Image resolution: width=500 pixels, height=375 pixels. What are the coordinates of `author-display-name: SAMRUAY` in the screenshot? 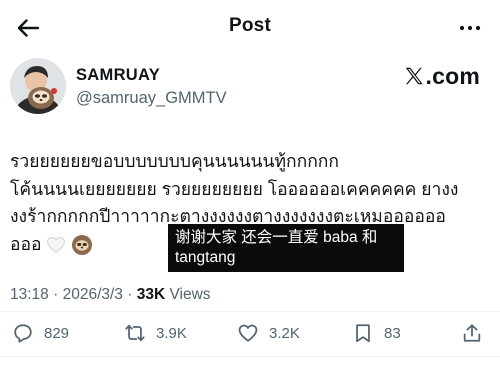 It's located at (118, 75).